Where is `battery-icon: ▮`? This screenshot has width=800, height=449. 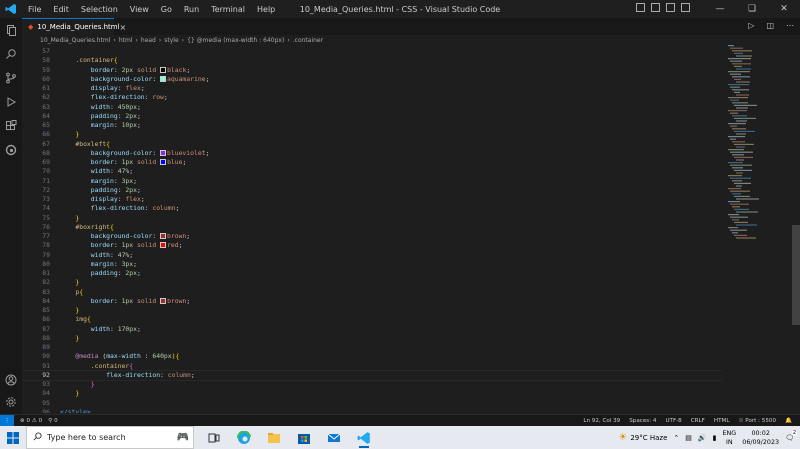
battery-icon: ▮ is located at coordinates (715, 438).